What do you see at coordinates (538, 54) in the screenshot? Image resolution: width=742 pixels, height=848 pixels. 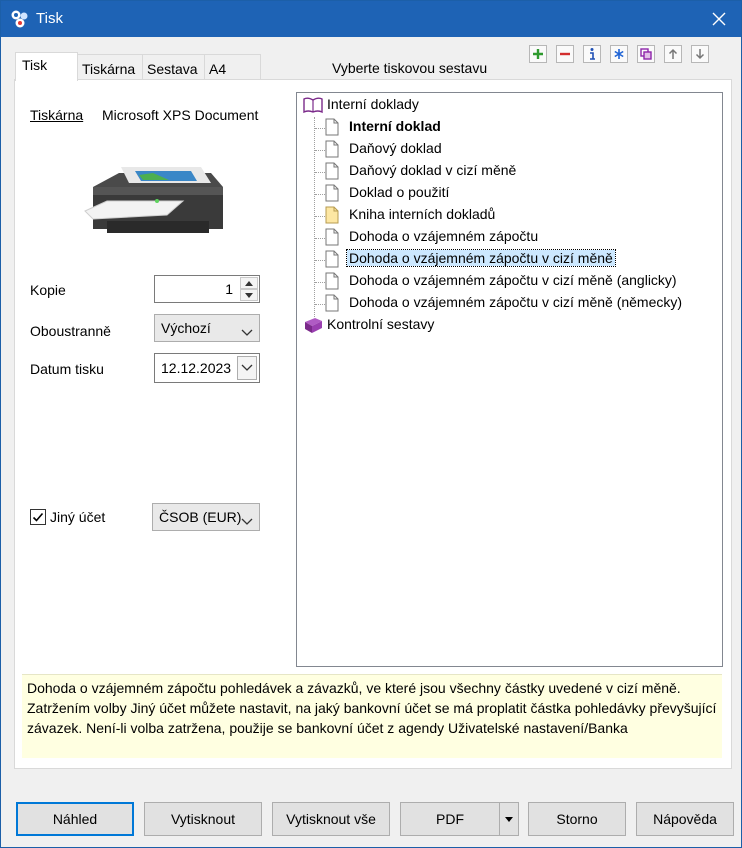 I see `add-icon` at bounding box center [538, 54].